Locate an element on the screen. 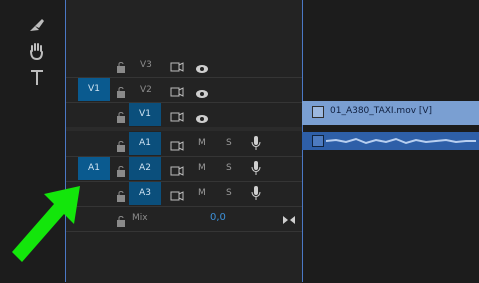  type-tool-icon is located at coordinates (38, 78).